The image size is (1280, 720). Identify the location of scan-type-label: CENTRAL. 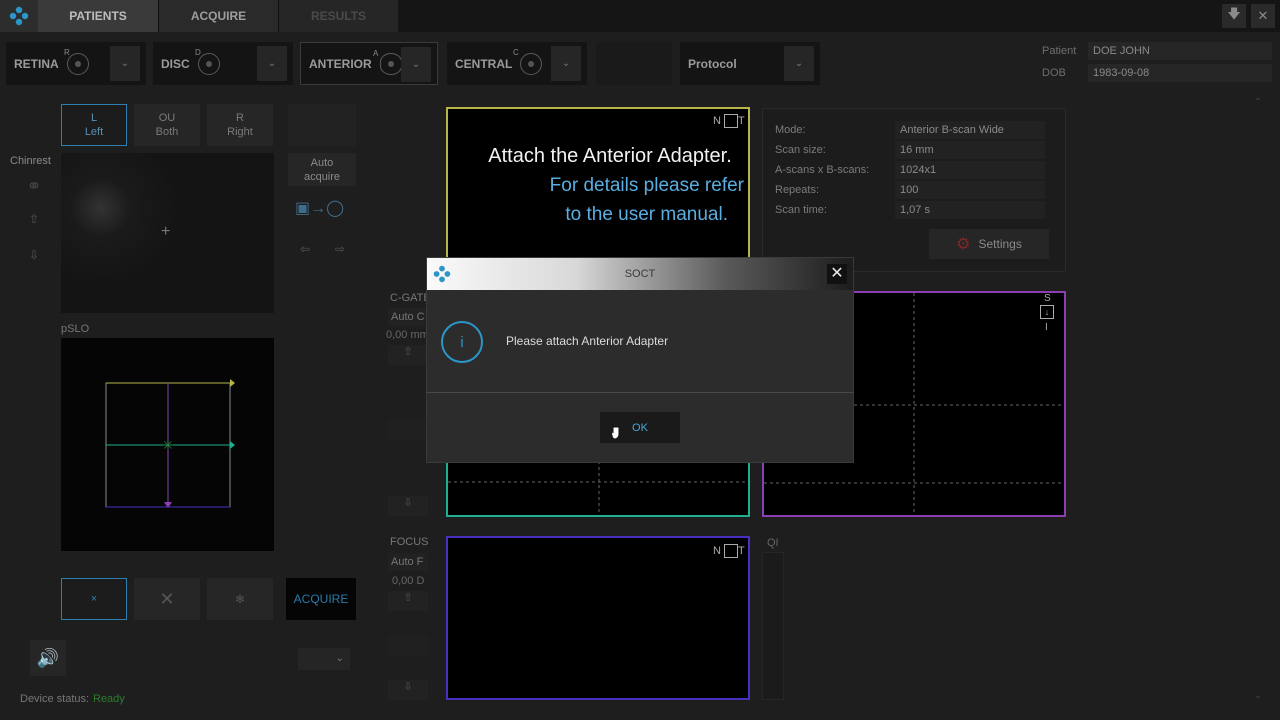
(484, 63).